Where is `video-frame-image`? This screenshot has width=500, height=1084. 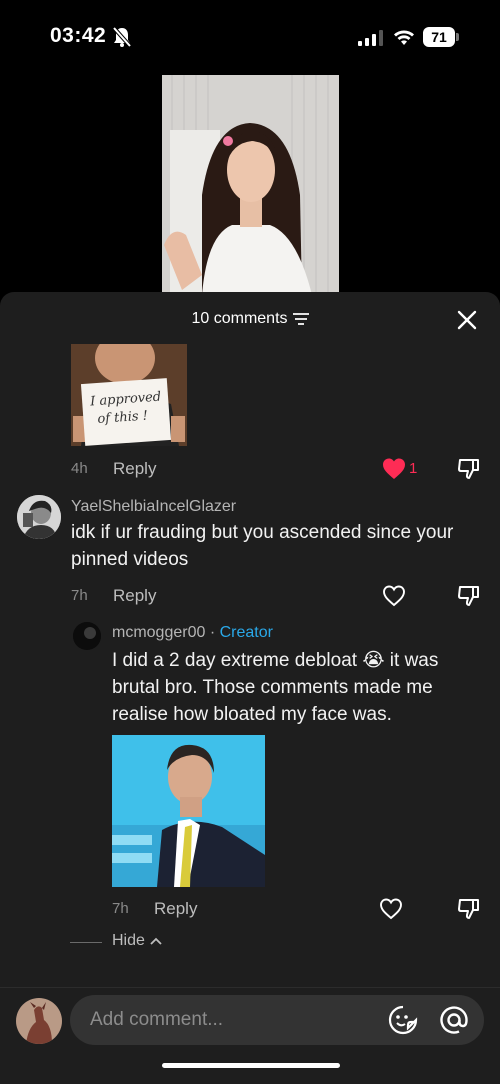 video-frame-image is located at coordinates (250, 185).